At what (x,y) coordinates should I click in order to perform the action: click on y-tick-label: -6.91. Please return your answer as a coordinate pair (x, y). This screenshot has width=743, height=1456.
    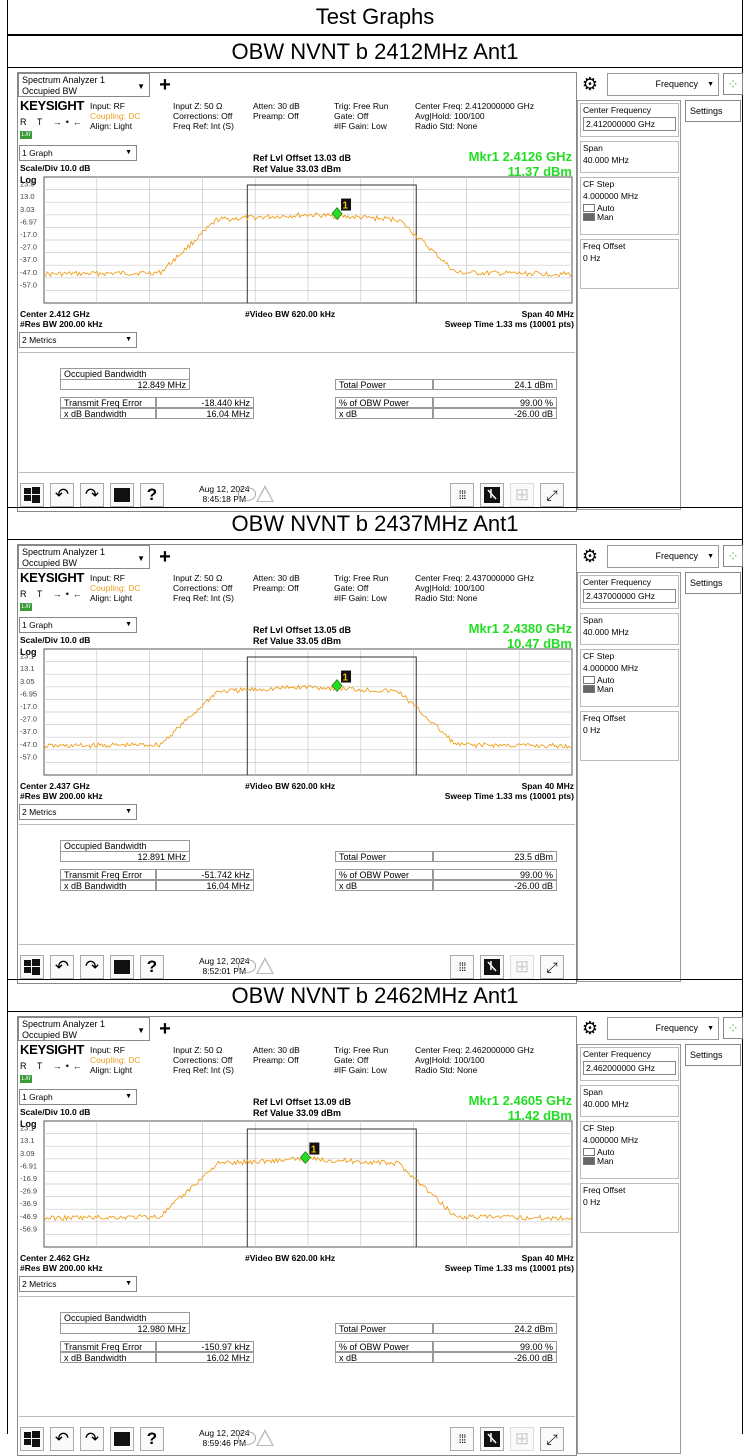
    Looking at the image, I should click on (28, 1165).